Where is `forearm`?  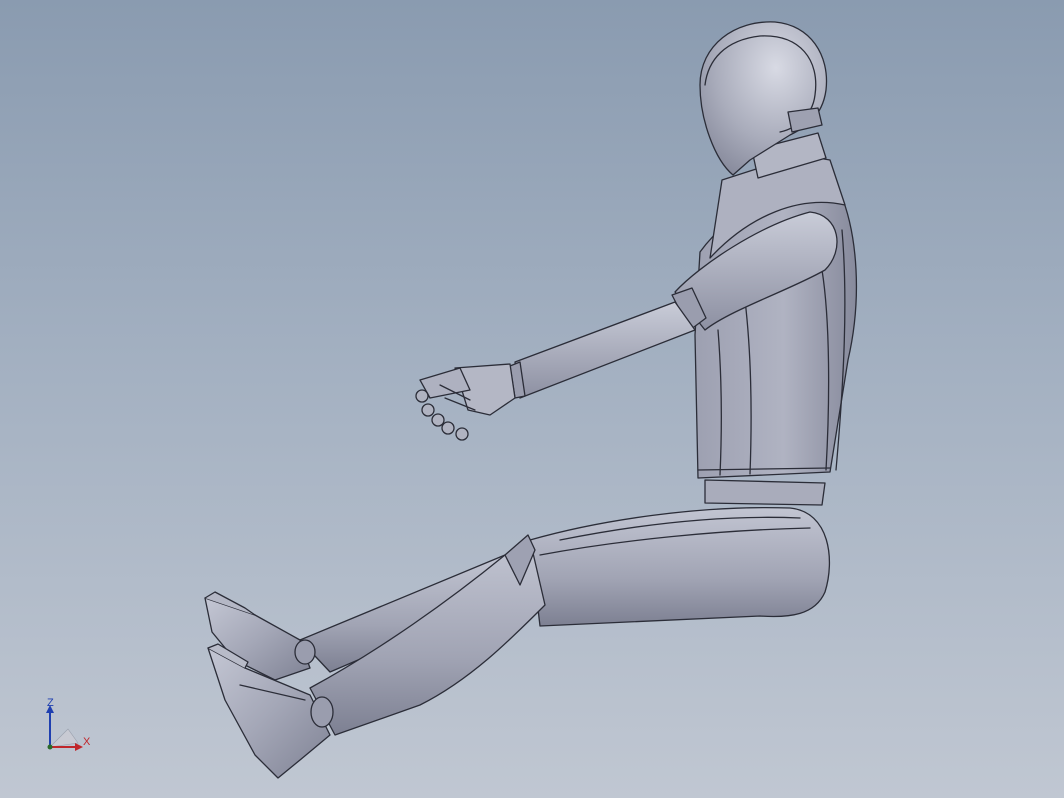 forearm is located at coordinates (605, 350).